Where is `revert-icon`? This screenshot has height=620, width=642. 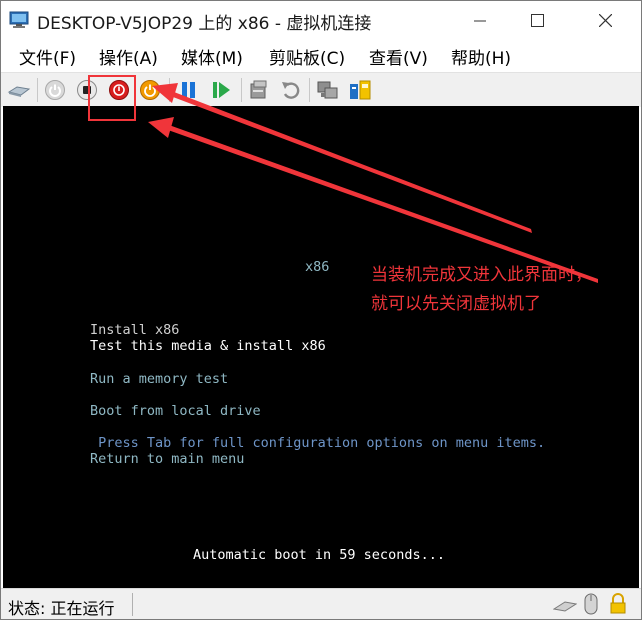
revert-icon is located at coordinates (291, 90).